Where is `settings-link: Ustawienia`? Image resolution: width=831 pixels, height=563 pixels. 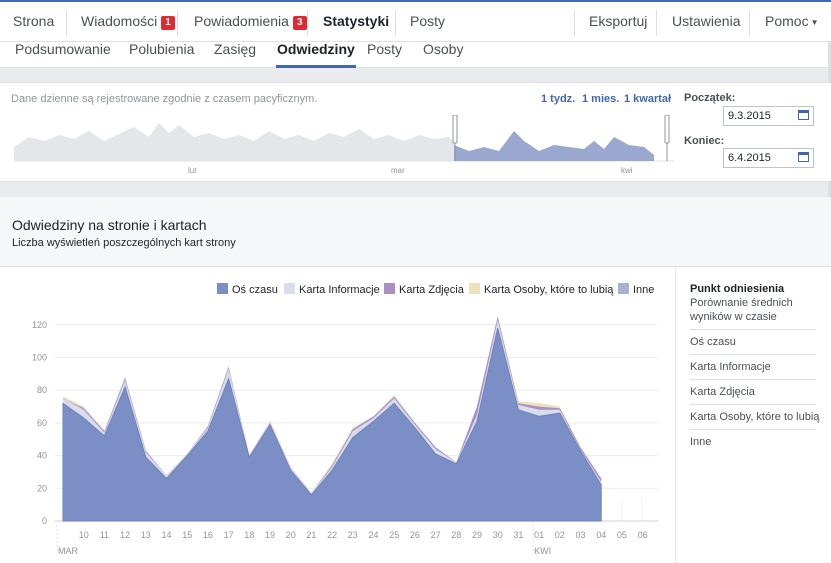
settings-link: Ustawienia is located at coordinates (706, 21).